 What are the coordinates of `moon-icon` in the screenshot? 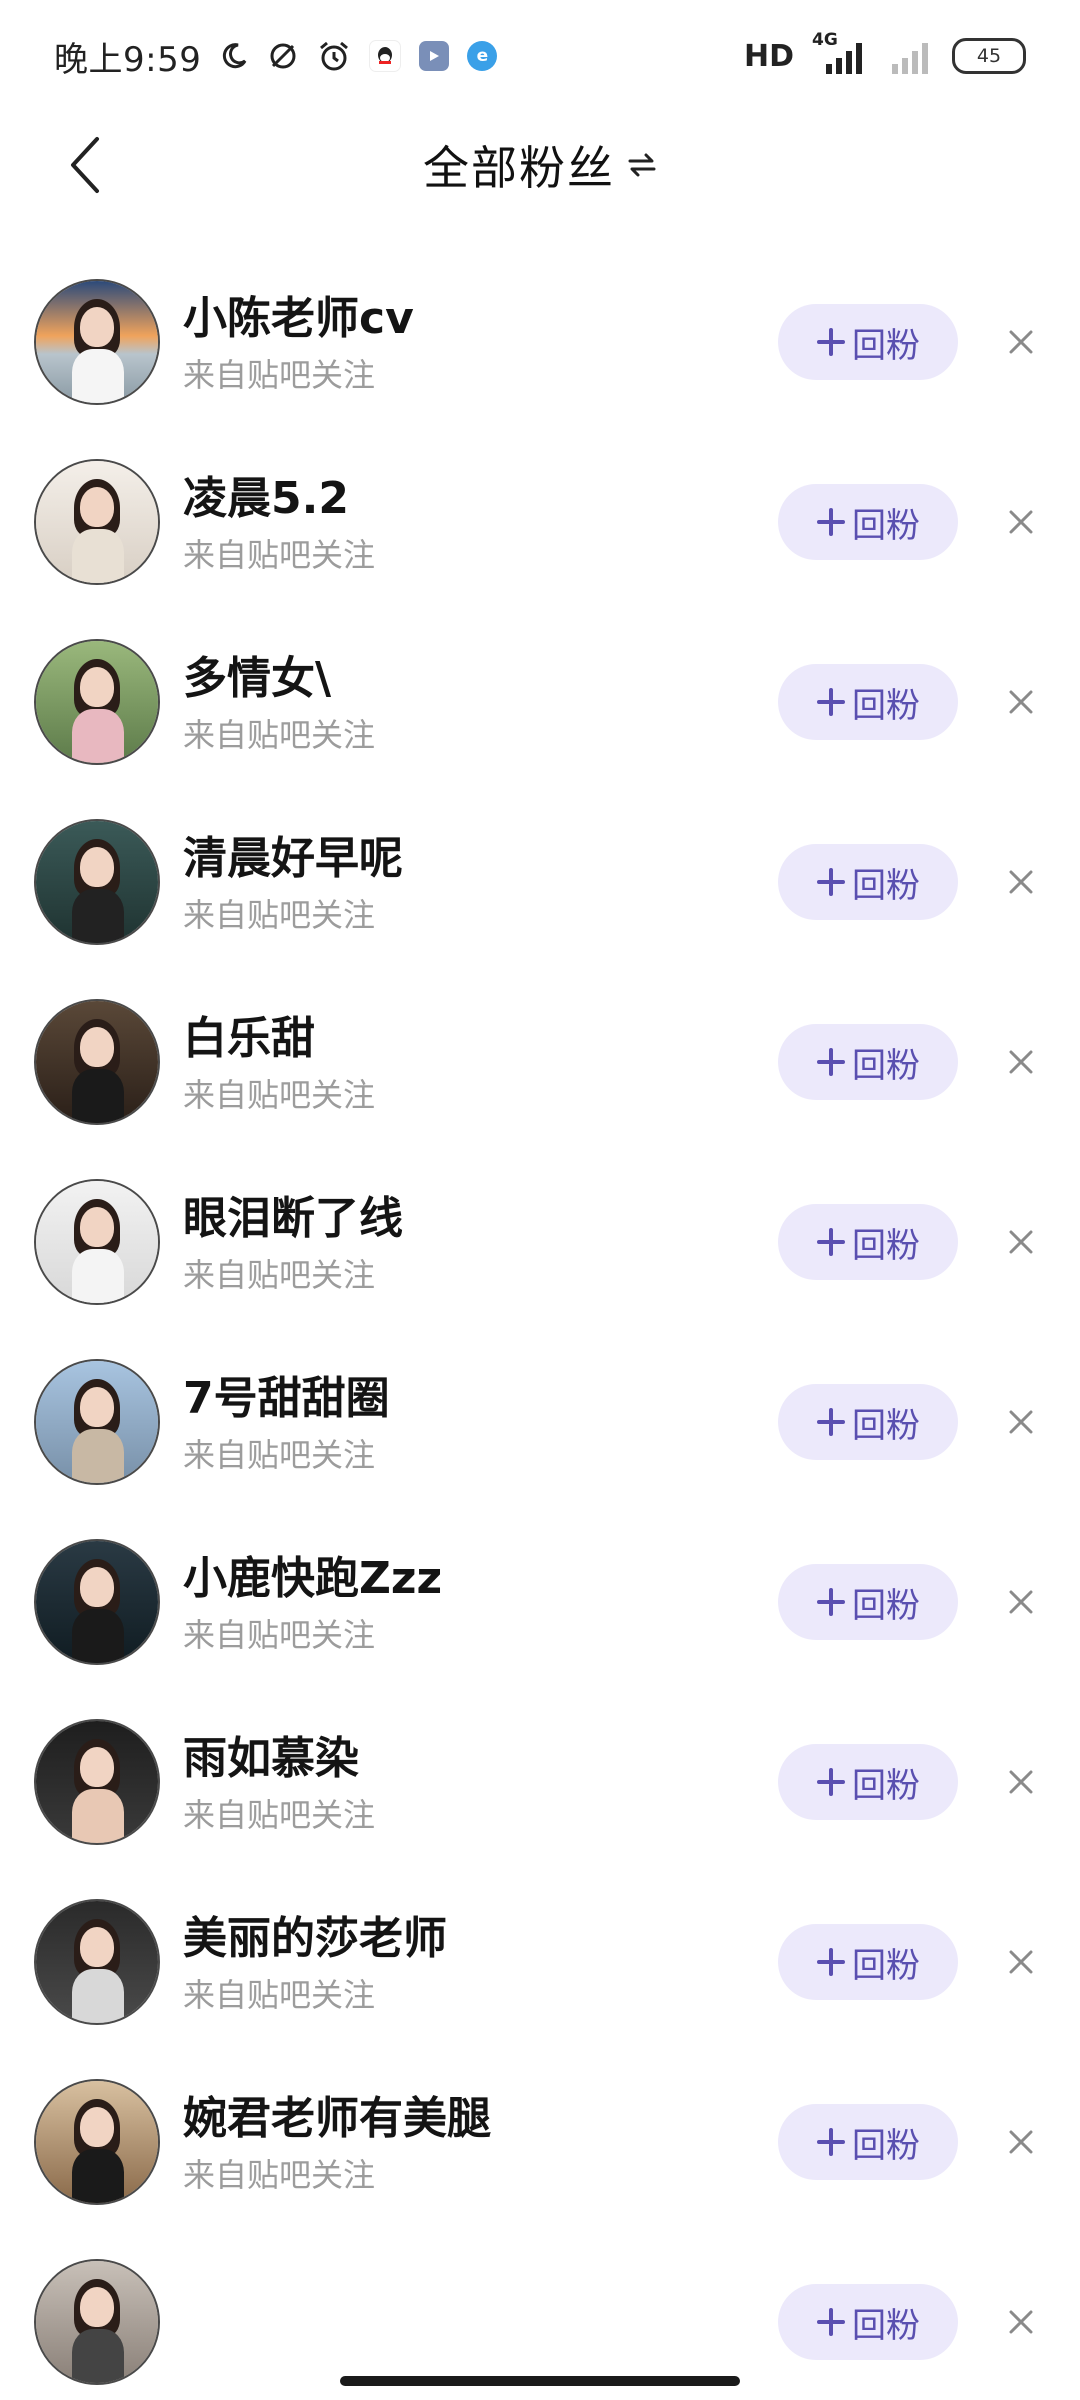 It's located at (234, 56).